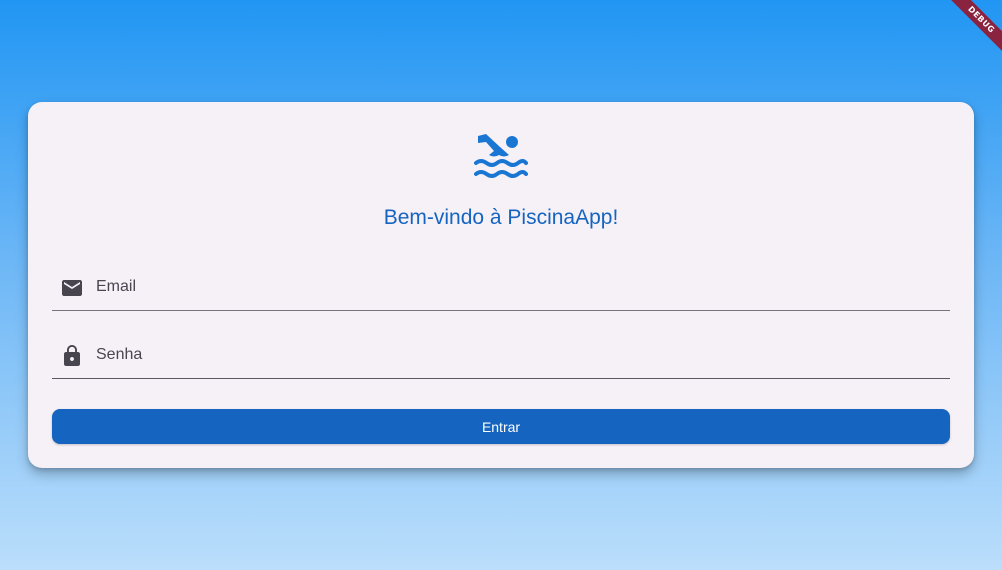 The width and height of the screenshot is (1002, 570). I want to click on swimming-icon, so click(501, 157).